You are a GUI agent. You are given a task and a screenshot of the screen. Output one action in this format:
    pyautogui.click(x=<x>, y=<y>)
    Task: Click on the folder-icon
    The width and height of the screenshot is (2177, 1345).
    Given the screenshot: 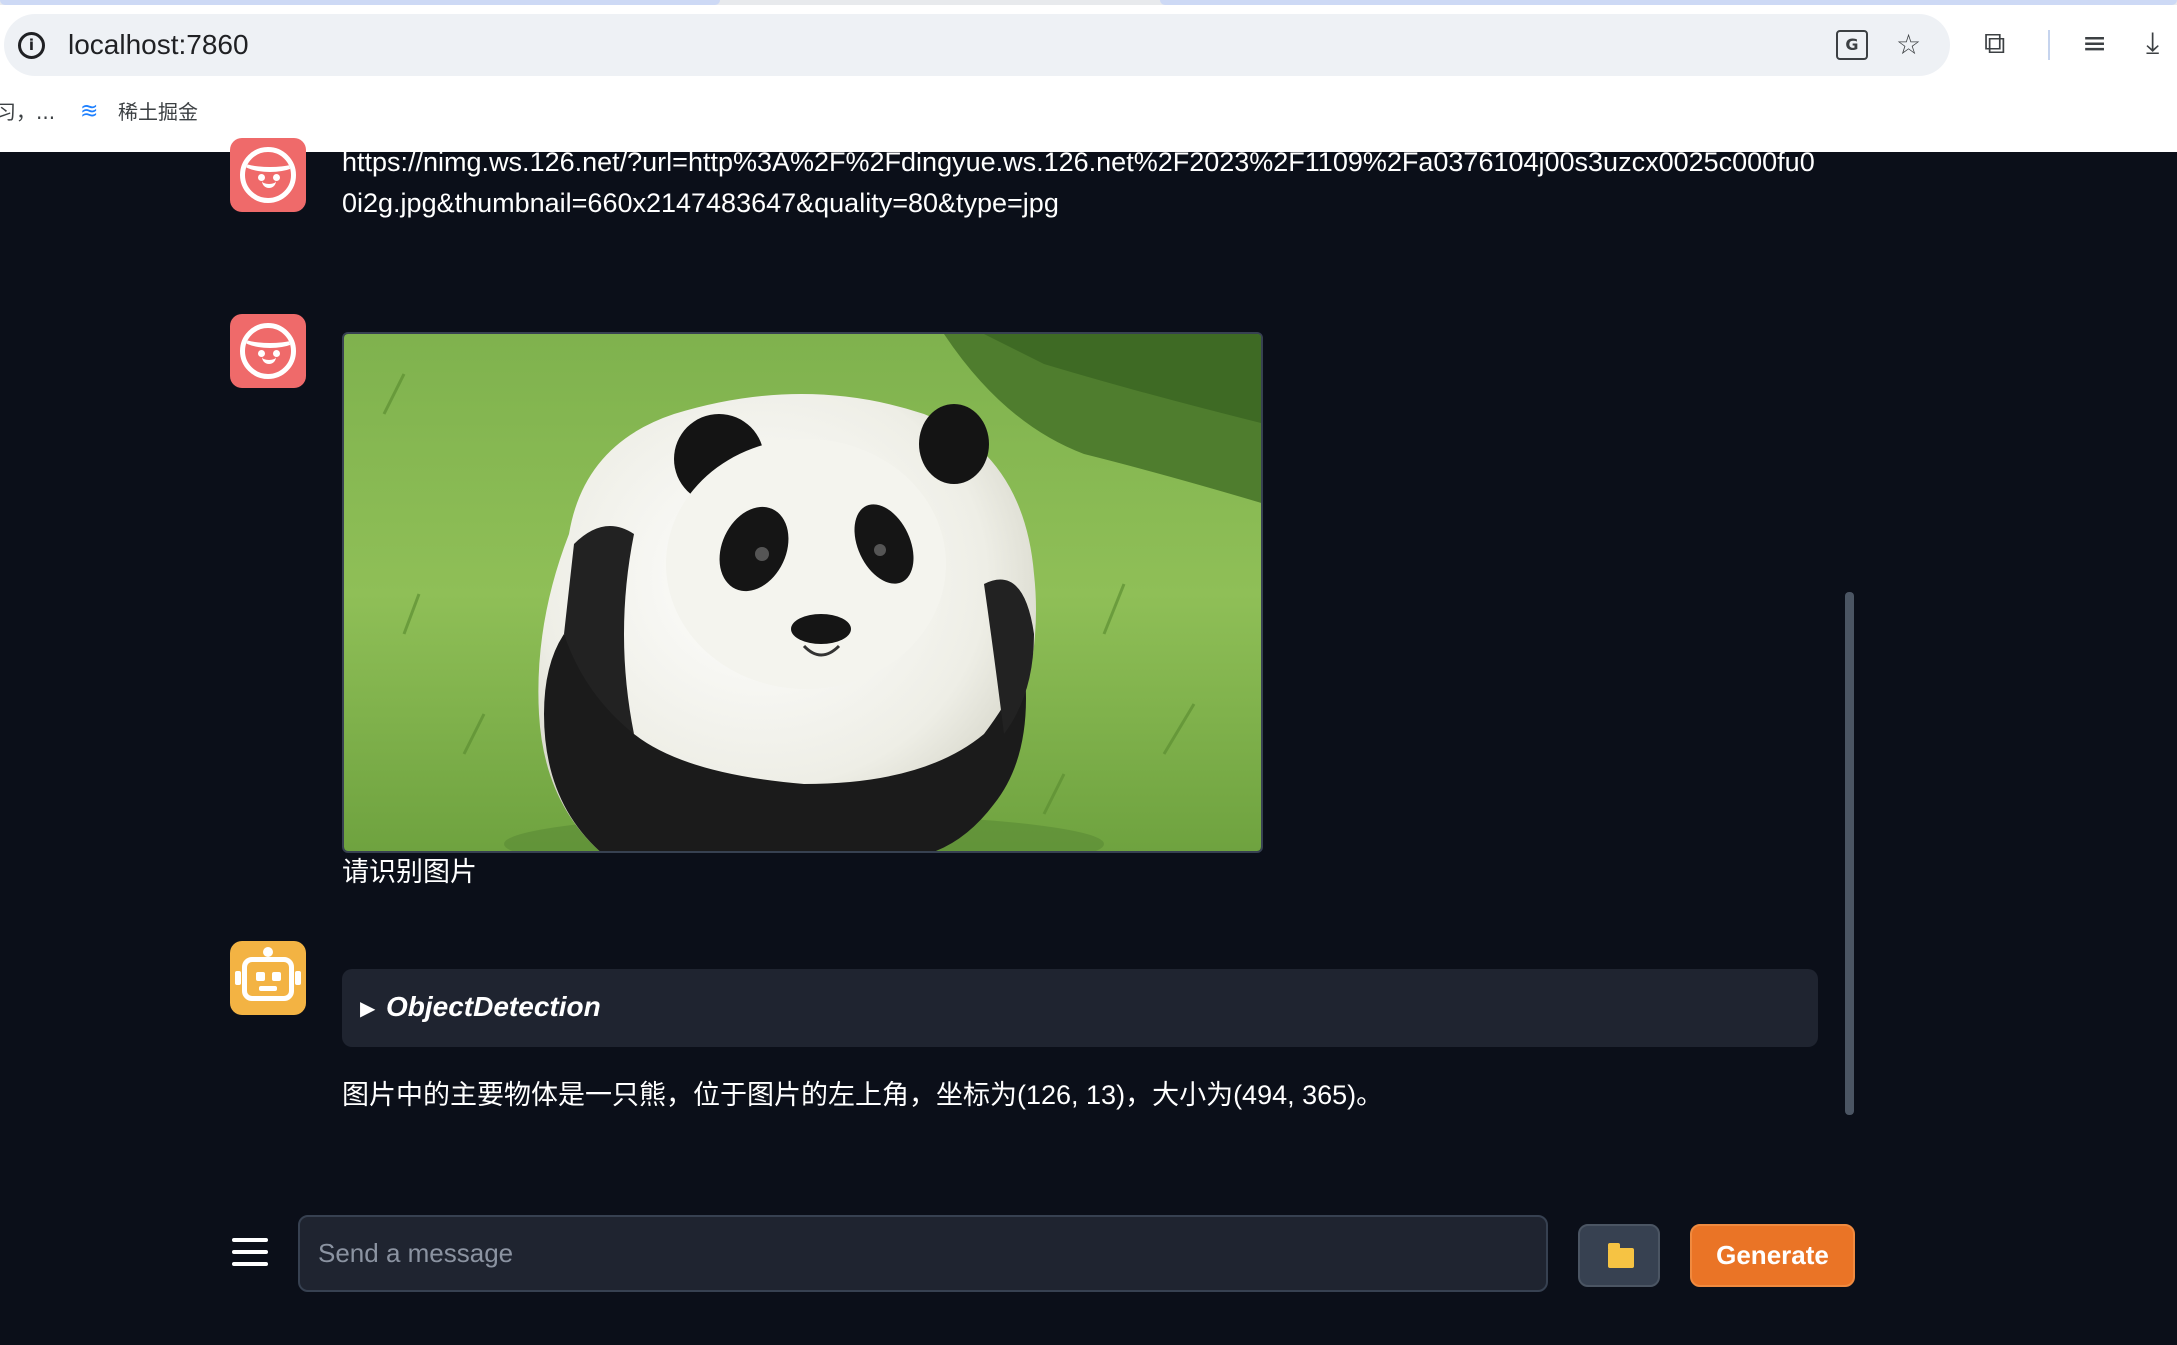 What is the action you would take?
    pyautogui.click(x=1621, y=1255)
    